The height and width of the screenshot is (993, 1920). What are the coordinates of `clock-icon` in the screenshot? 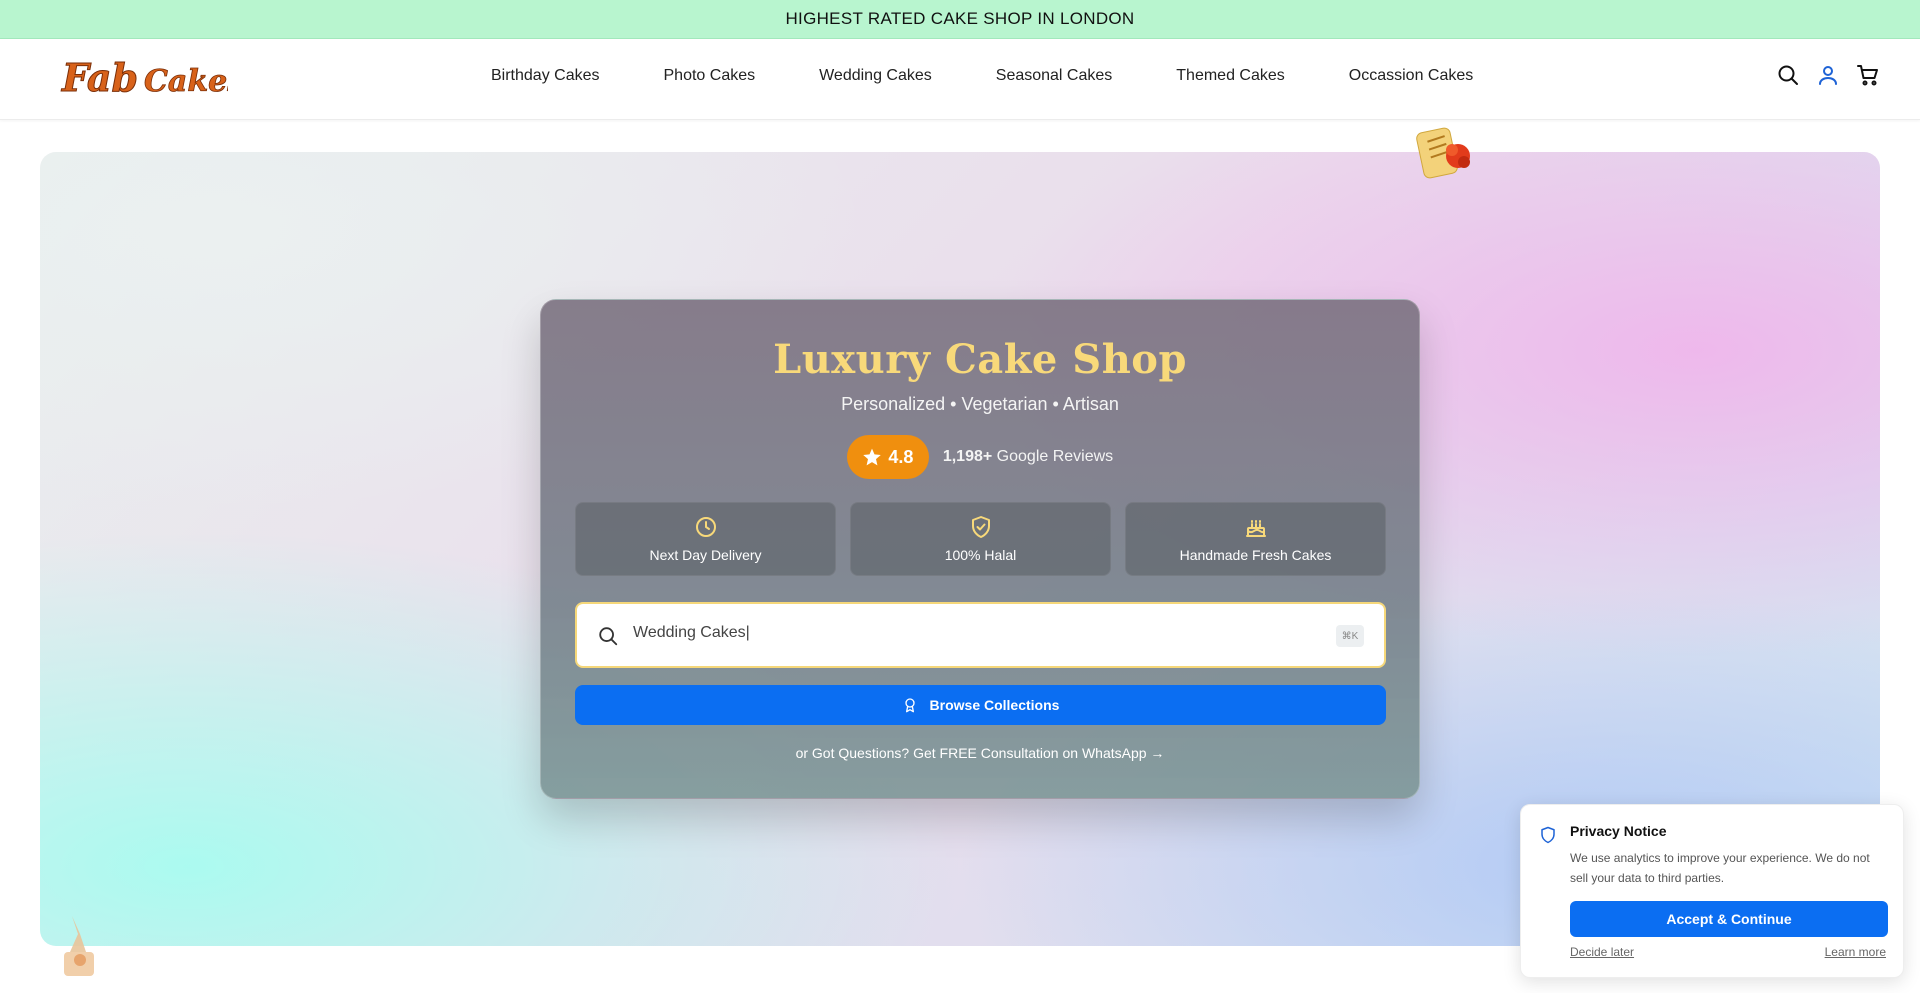 It's located at (705, 527).